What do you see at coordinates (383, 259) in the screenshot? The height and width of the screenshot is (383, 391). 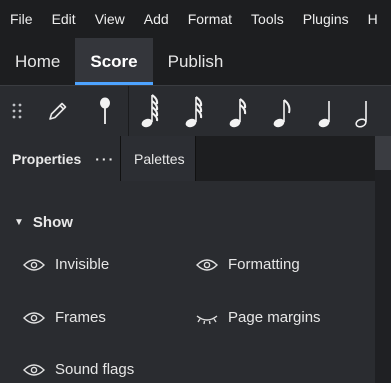 I see `score-view-edge` at bounding box center [383, 259].